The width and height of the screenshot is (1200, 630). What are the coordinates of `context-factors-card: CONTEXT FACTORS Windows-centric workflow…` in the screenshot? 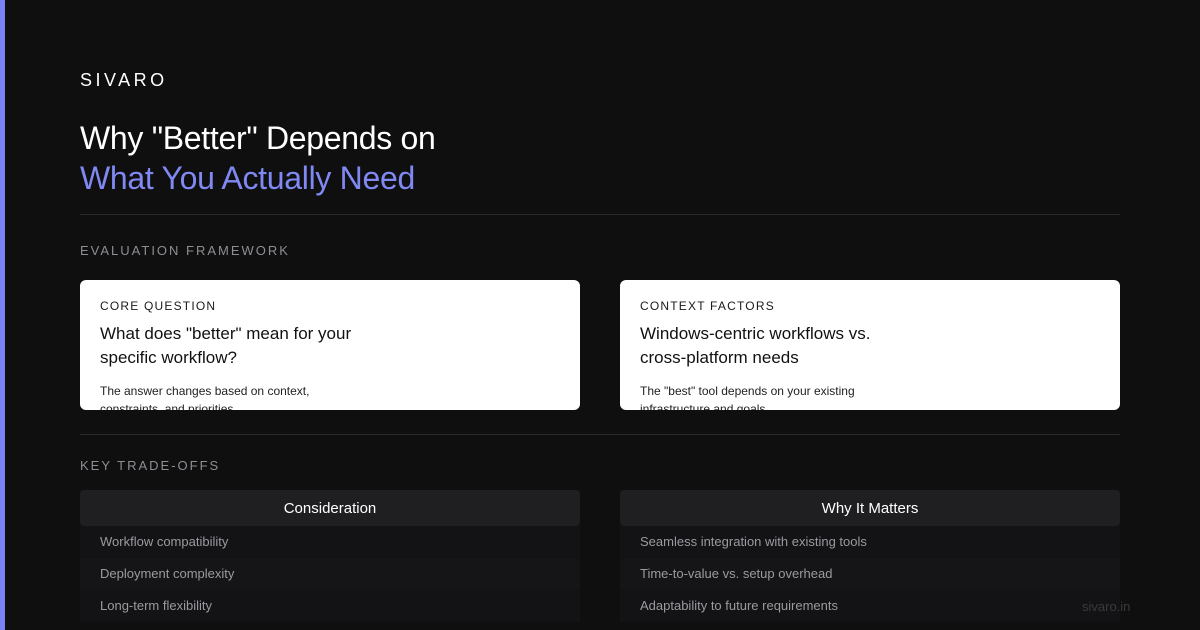 It's located at (870, 345).